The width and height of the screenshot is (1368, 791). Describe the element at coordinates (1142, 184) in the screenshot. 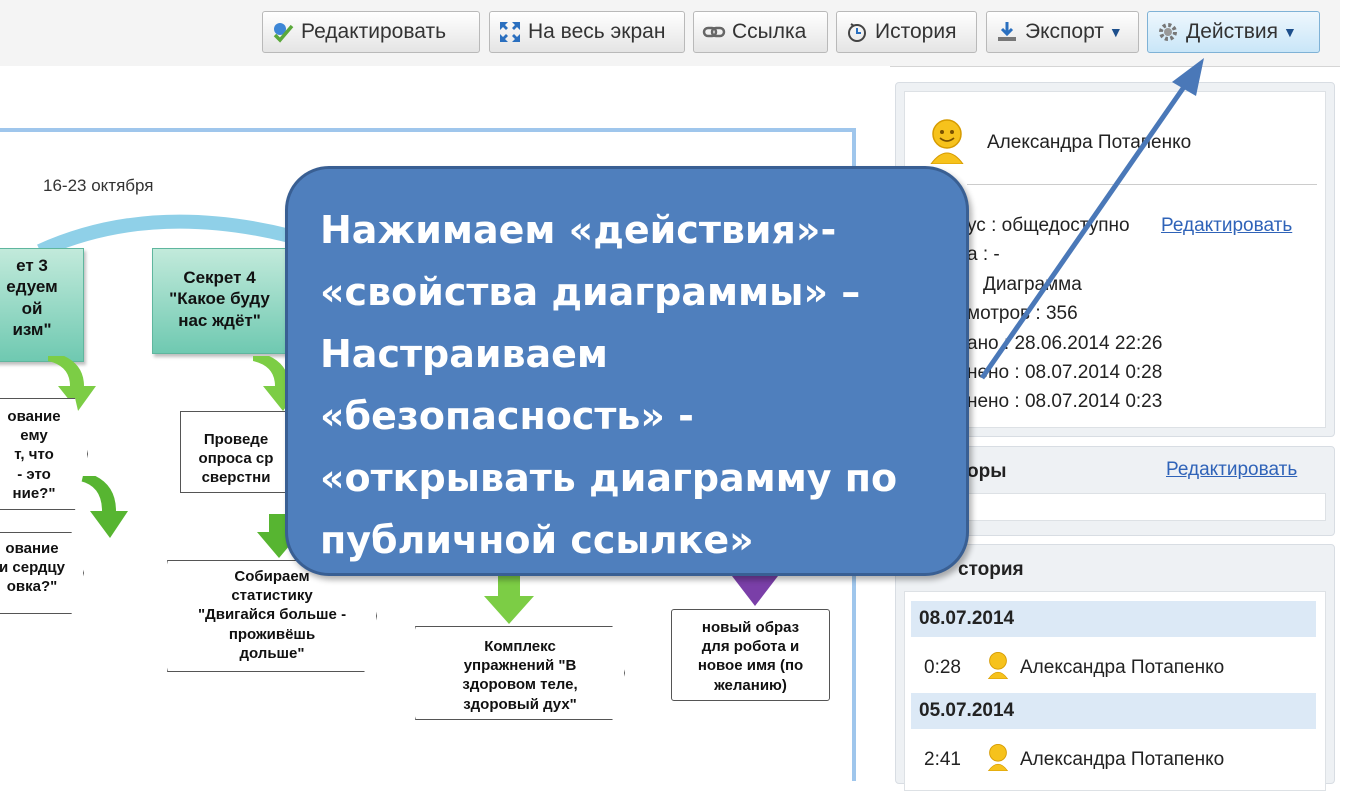

I see `divider` at that location.